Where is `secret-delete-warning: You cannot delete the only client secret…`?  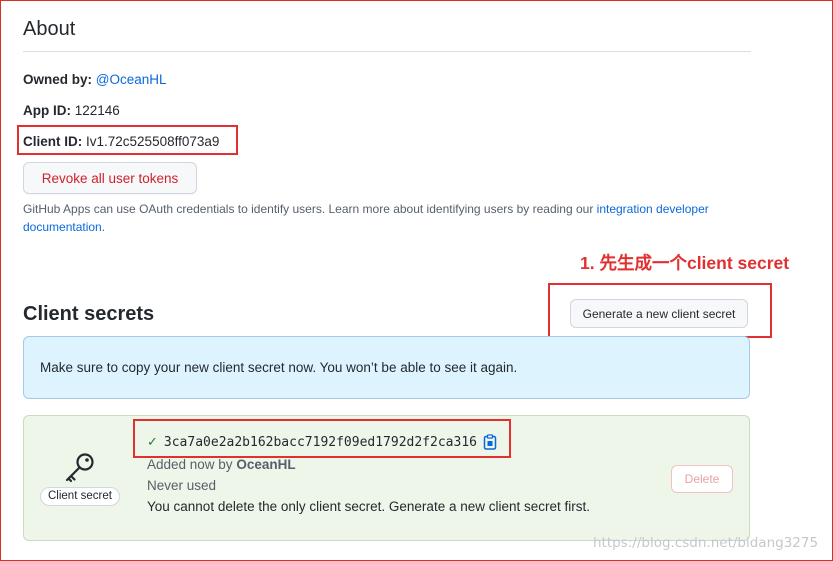
secret-delete-warning: You cannot delete the only client secret… is located at coordinates (369, 506).